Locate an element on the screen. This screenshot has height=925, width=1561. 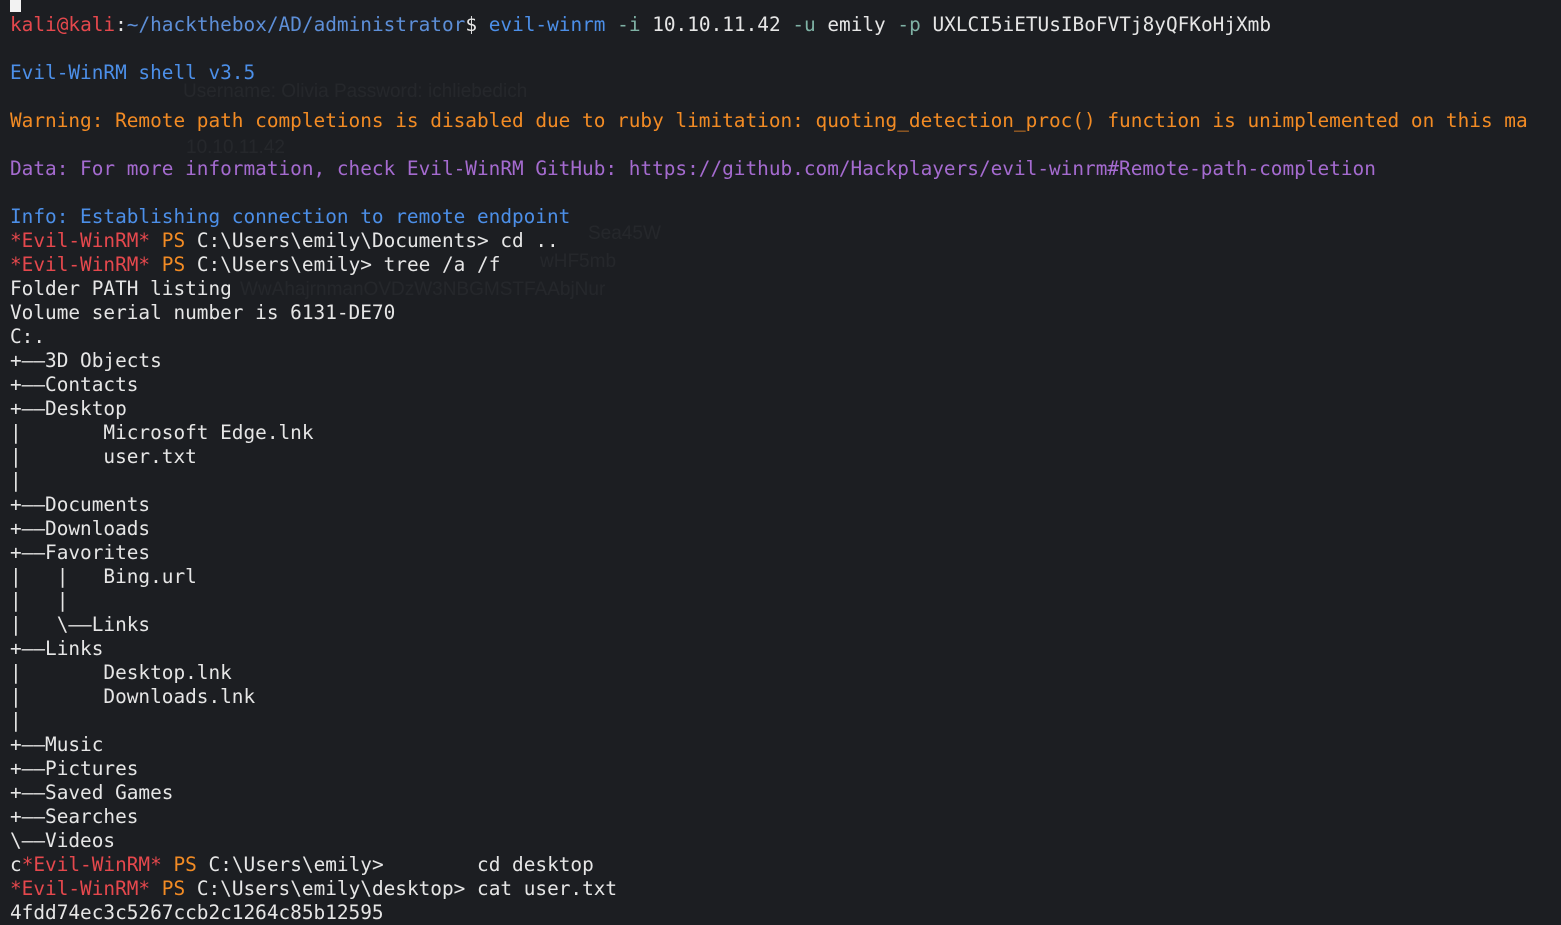
ps-command: tree /a /f is located at coordinates (436, 264).